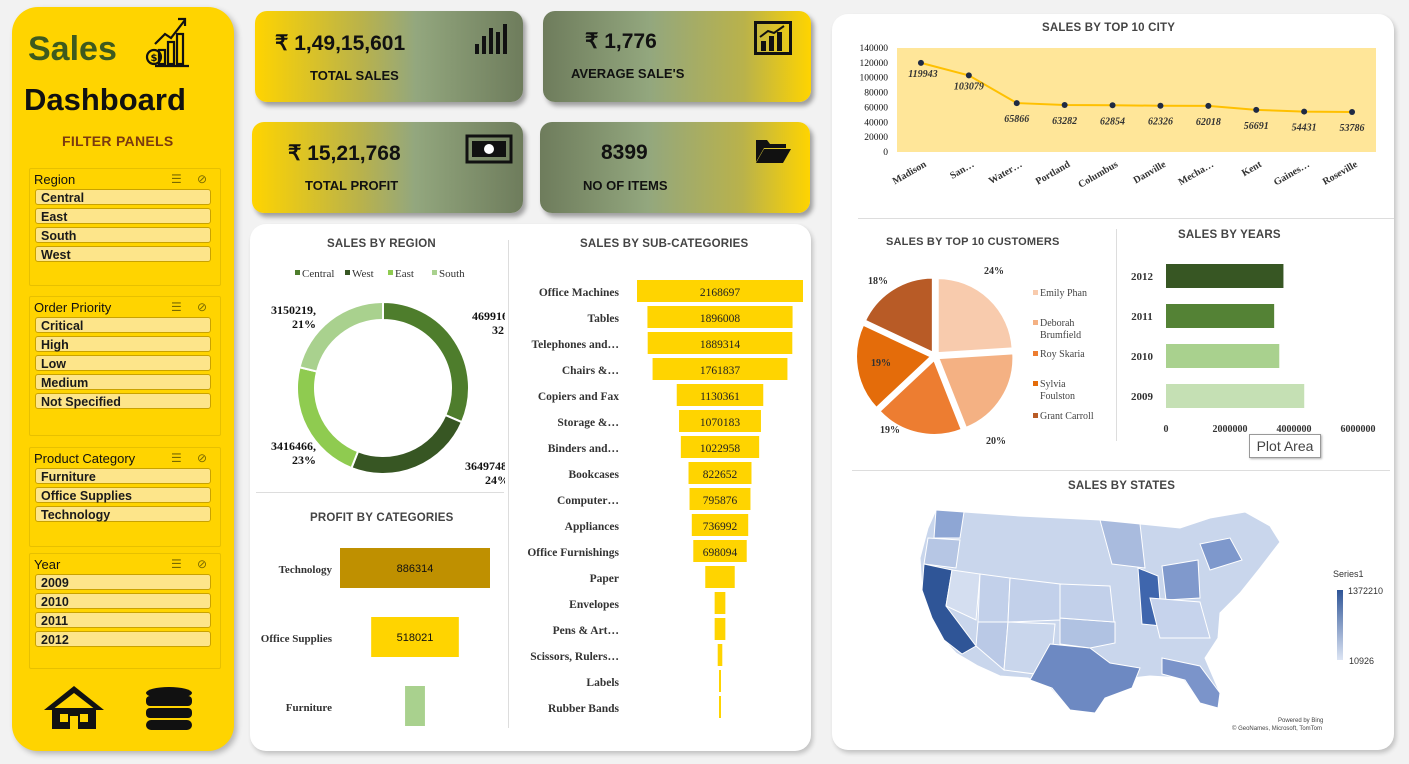 The height and width of the screenshot is (764, 1409). Describe the element at coordinates (123, 344) in the screenshot. I see `slicer-item-high: High` at that location.